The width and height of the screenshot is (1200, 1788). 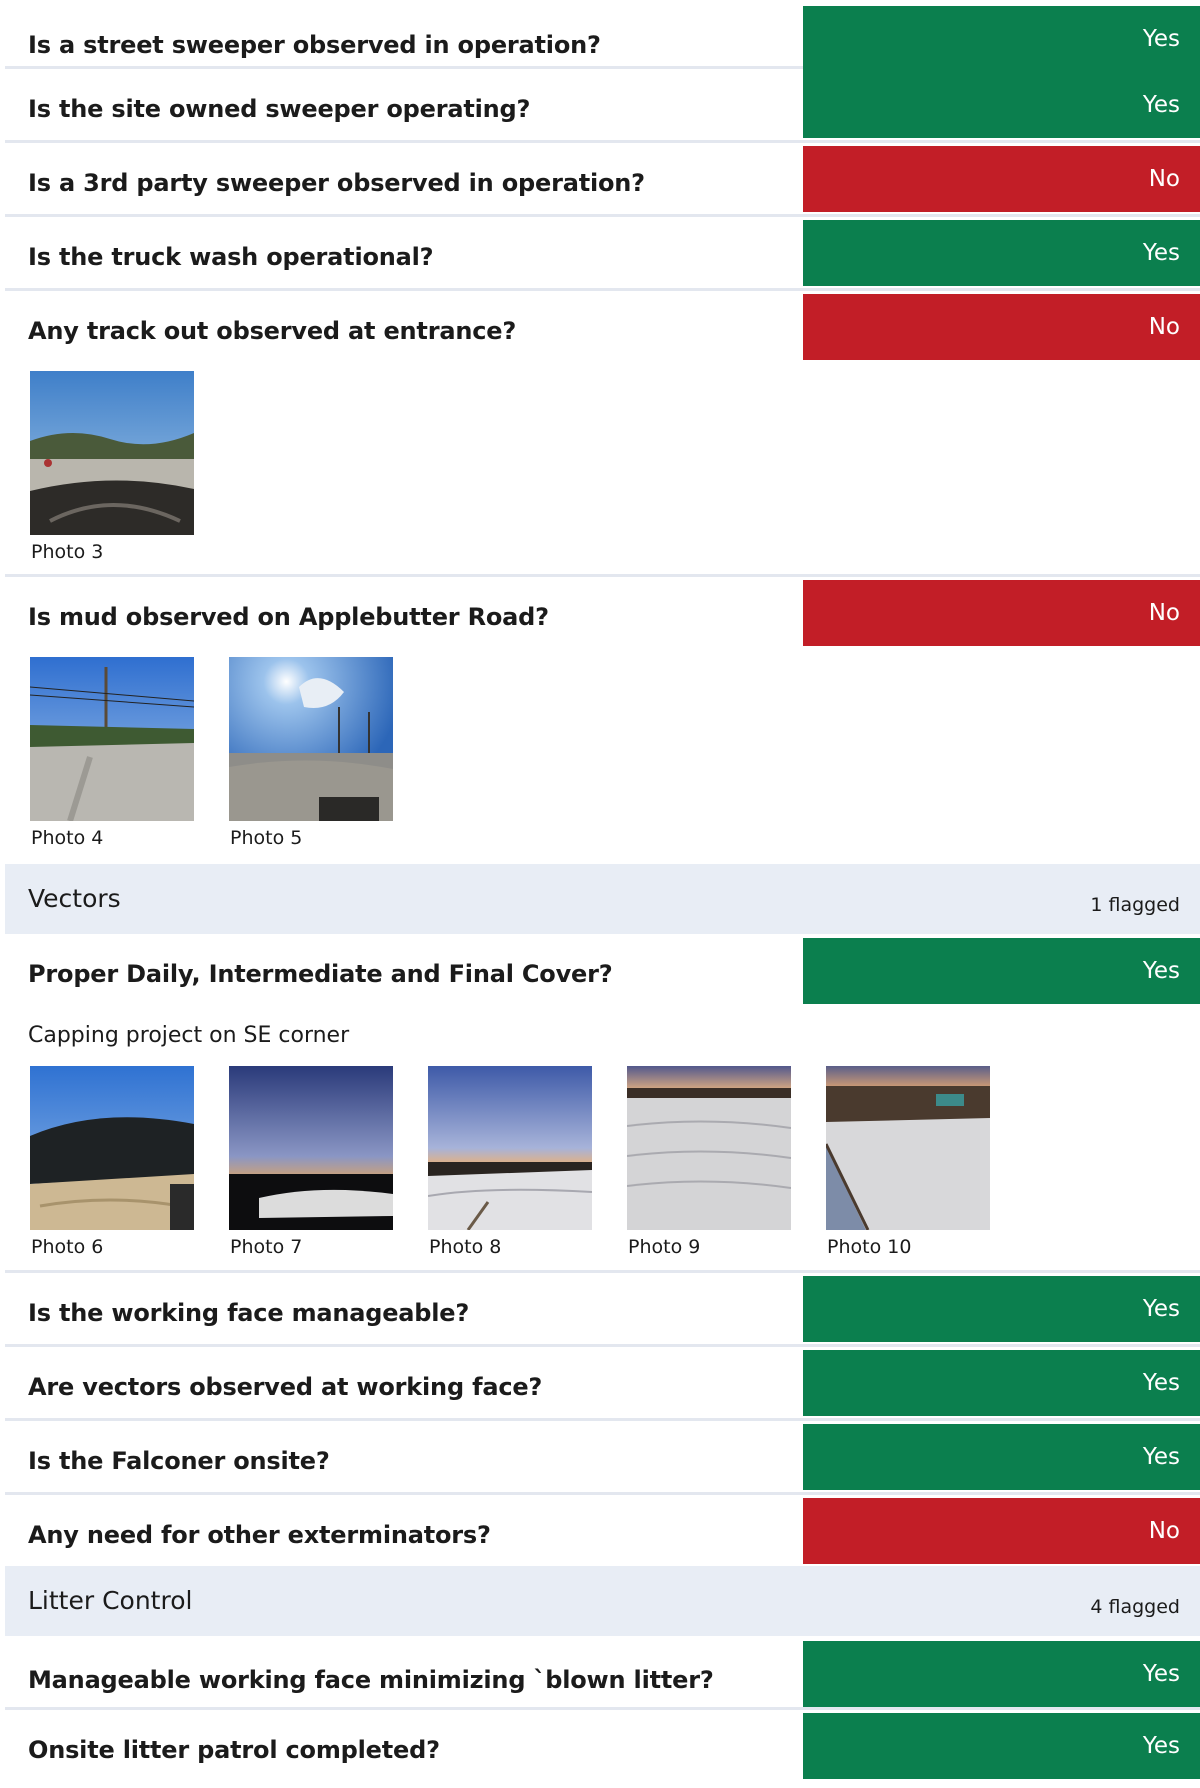 I want to click on photo-item: Photo 4, so click(x=112, y=753).